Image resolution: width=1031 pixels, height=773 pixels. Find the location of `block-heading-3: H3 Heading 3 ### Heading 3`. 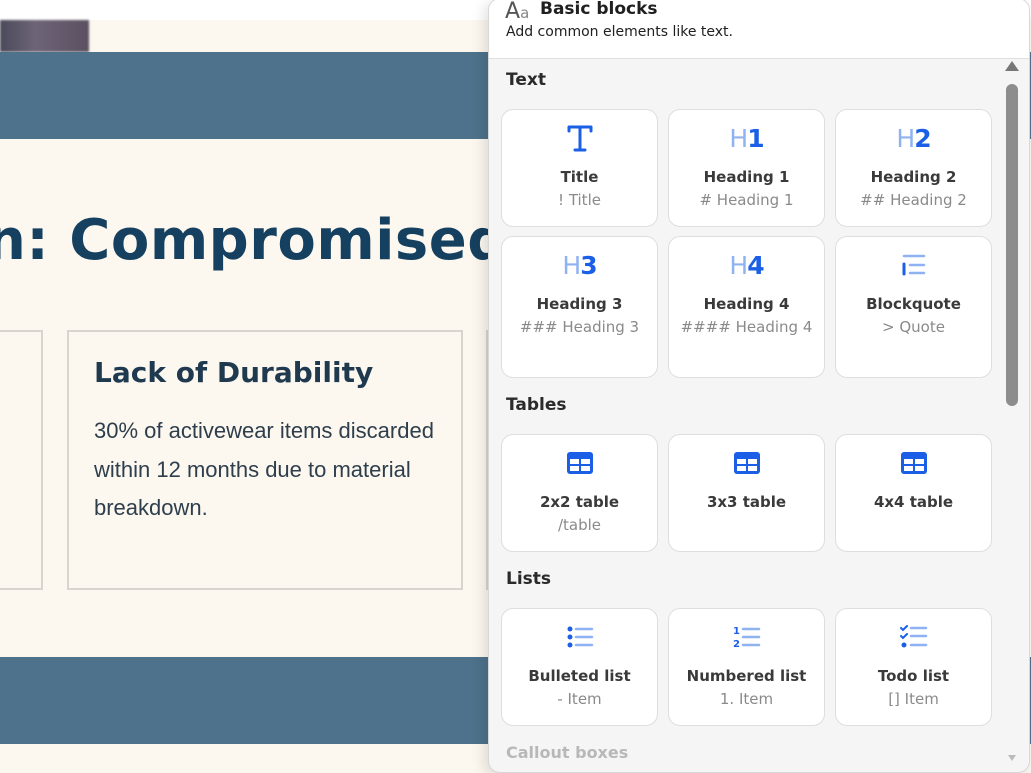

block-heading-3: H3 Heading 3 ### Heading 3 is located at coordinates (579, 307).